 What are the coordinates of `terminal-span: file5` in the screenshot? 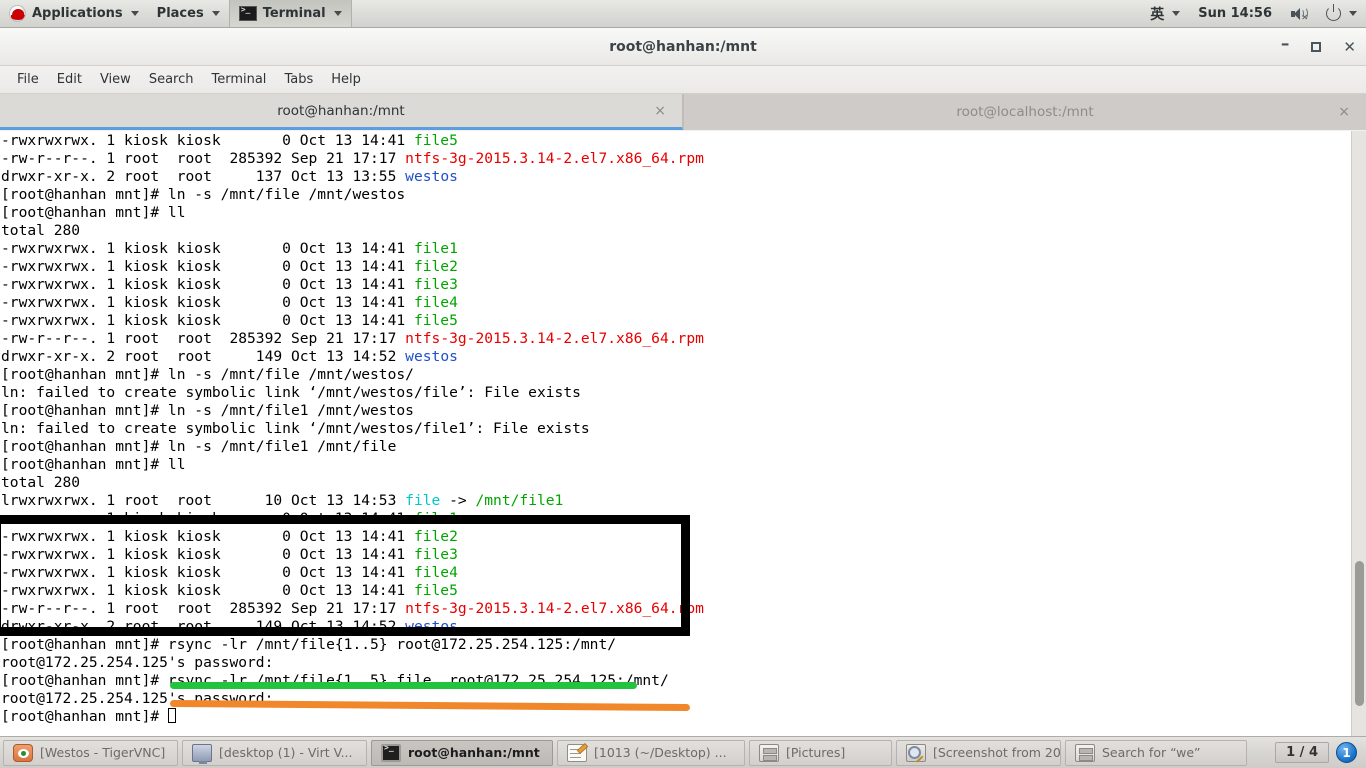 It's located at (435, 140).